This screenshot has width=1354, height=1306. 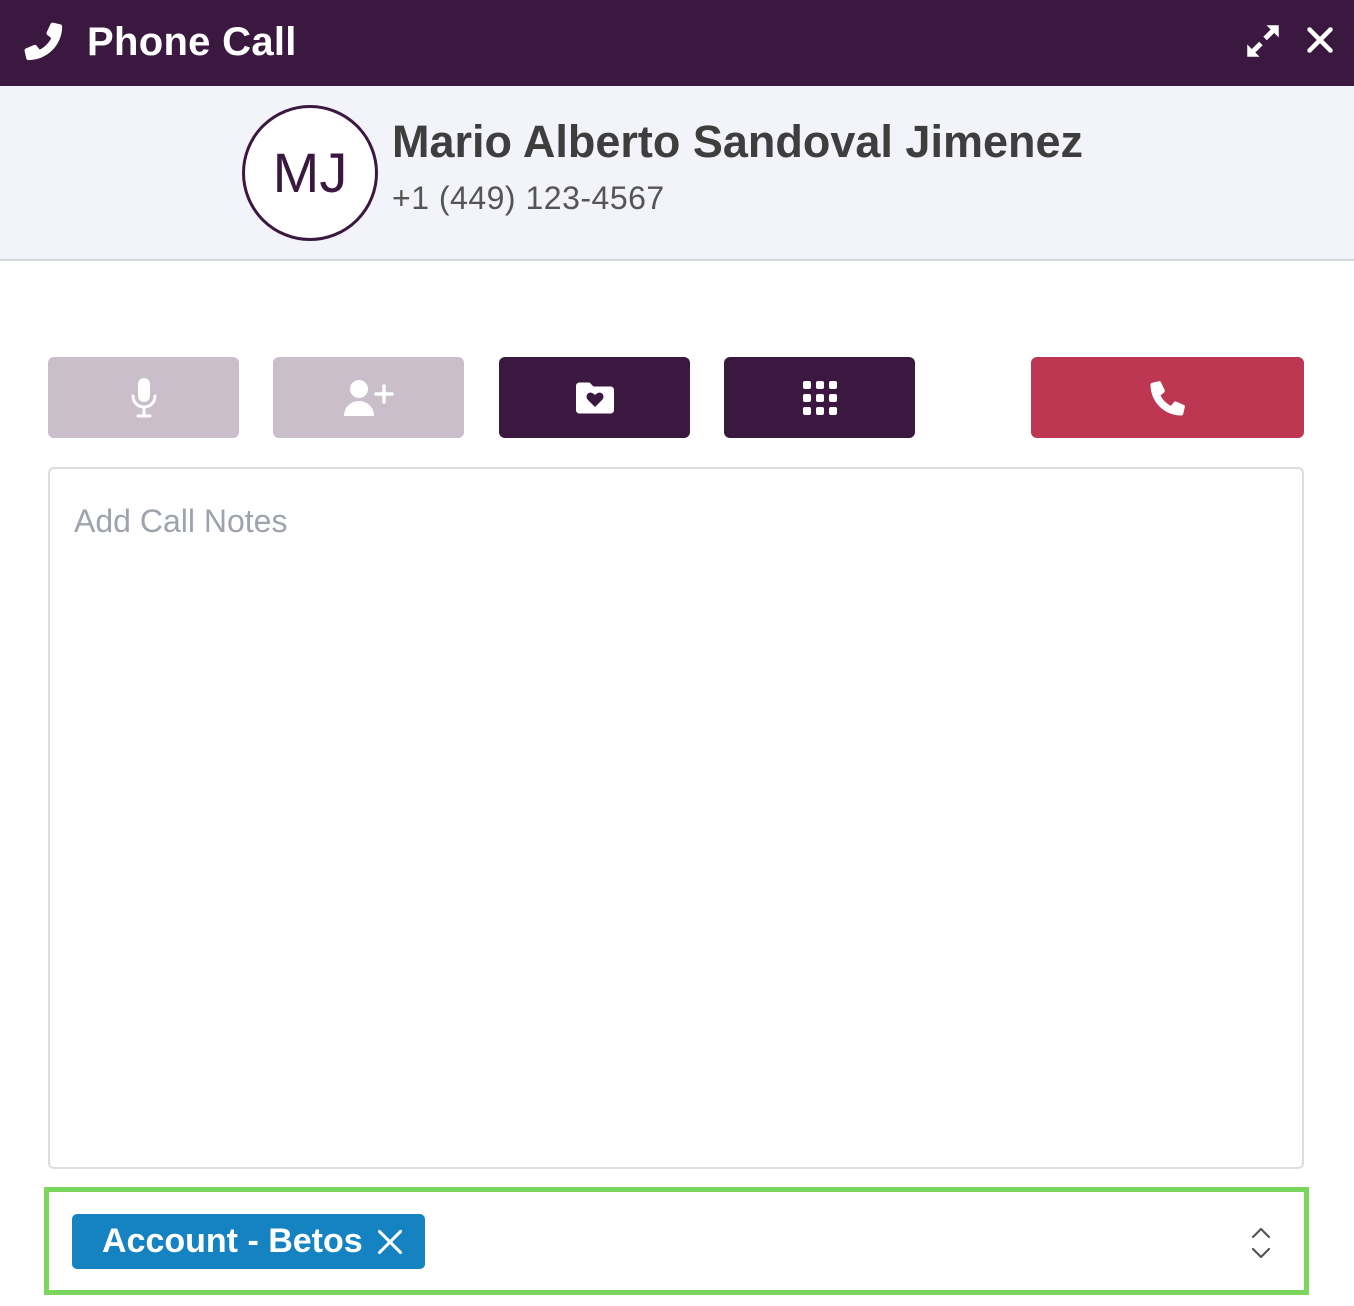 I want to click on microphone-icon, so click(x=143, y=397).